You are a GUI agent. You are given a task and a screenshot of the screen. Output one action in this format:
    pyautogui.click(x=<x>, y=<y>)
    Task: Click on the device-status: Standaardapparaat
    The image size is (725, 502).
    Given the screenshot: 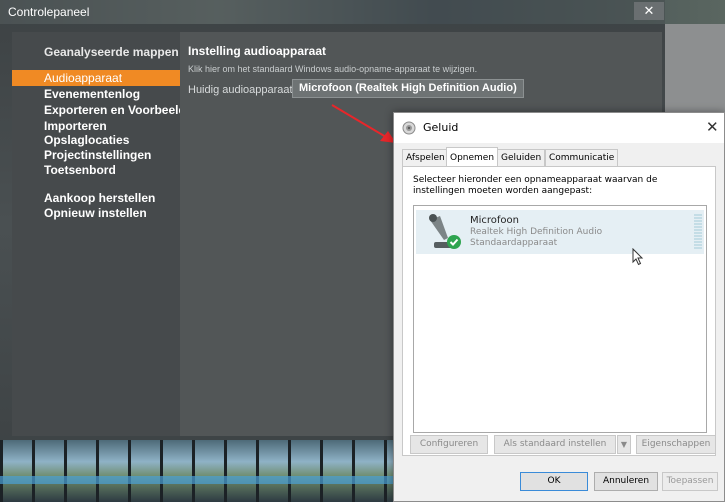 What is the action you would take?
    pyautogui.click(x=514, y=243)
    